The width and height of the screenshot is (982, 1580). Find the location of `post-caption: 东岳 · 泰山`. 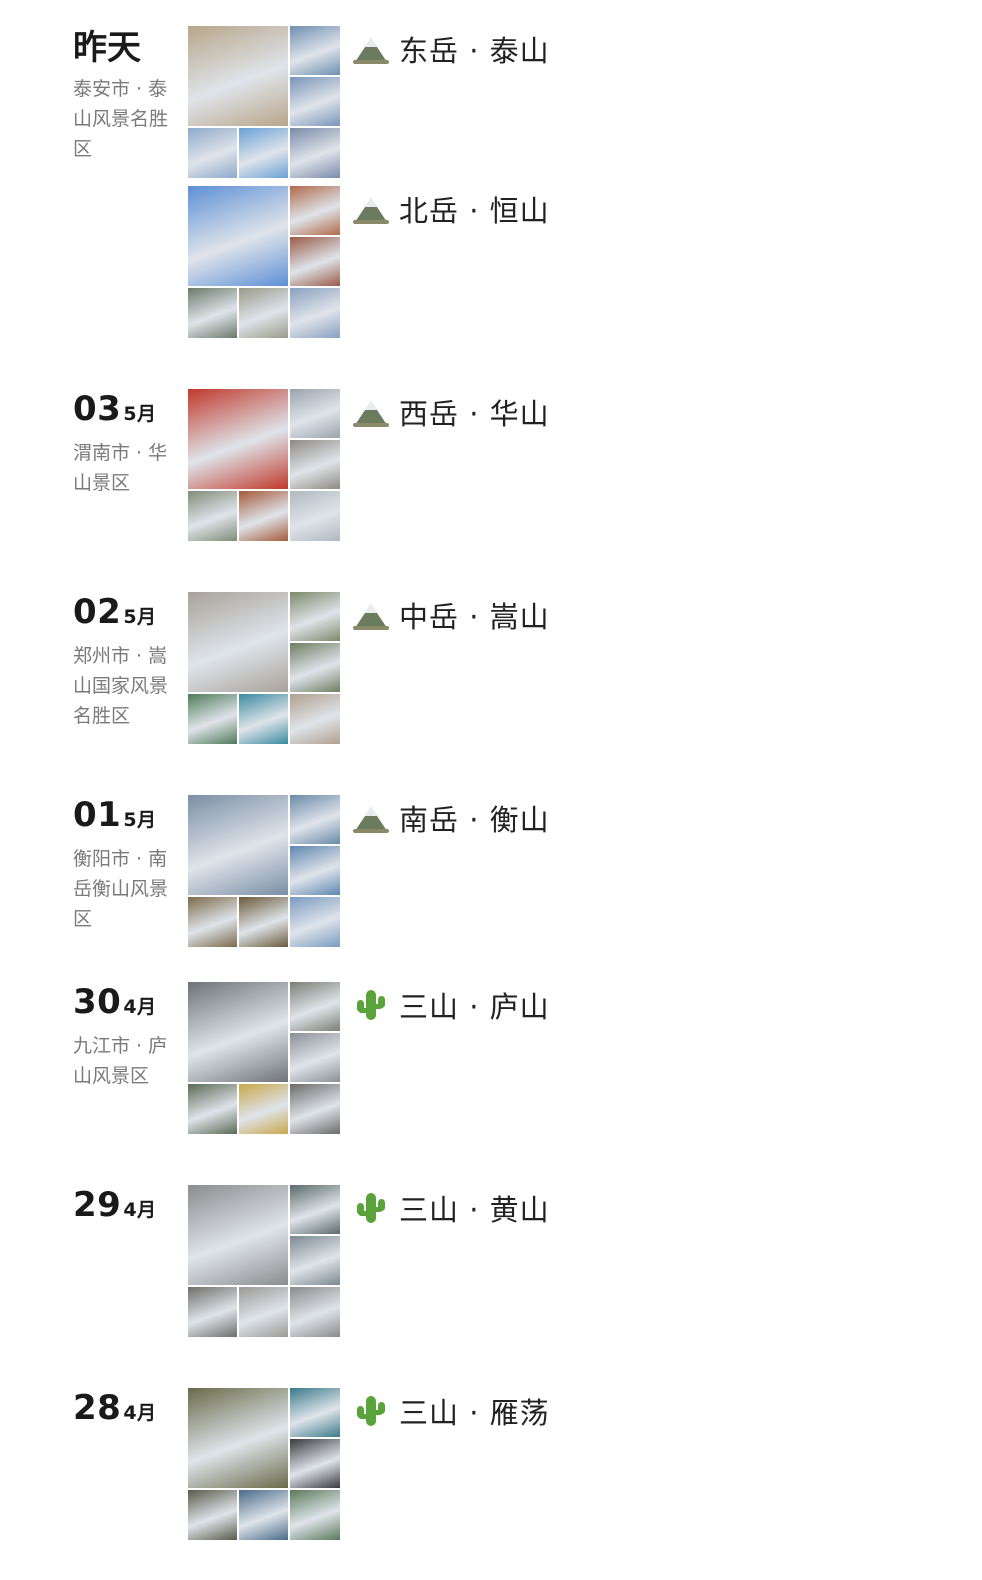

post-caption: 东岳 · 泰山 is located at coordinates (451, 49).